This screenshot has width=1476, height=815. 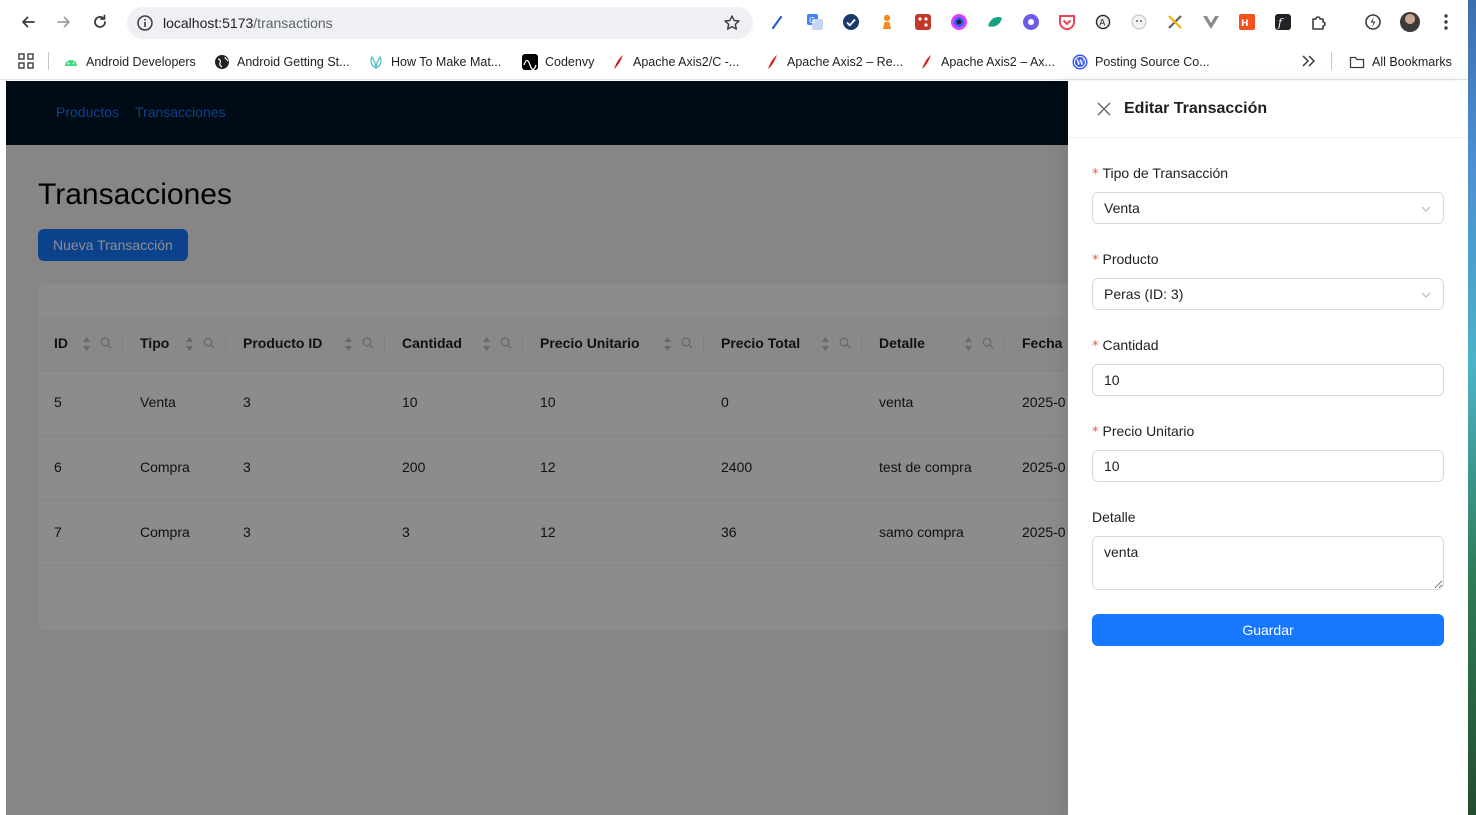 I want to click on bookmarks-divider, so click(x=48, y=61).